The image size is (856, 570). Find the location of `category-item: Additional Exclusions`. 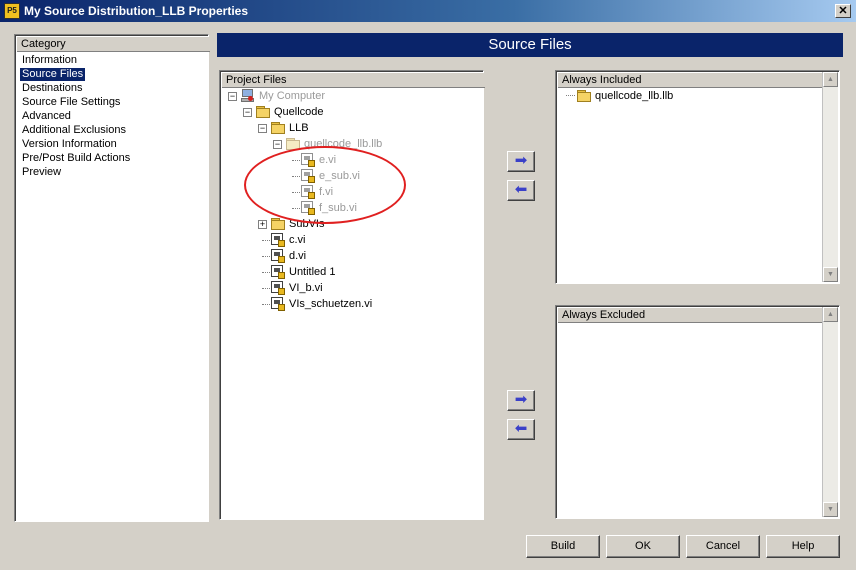

category-item: Additional Exclusions is located at coordinates (74, 130).